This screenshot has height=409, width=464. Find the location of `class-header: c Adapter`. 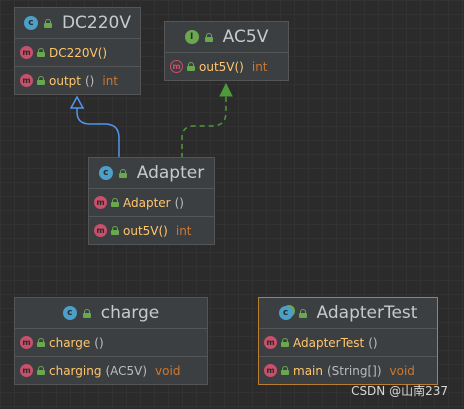

class-header: c Adapter is located at coordinates (151, 173).